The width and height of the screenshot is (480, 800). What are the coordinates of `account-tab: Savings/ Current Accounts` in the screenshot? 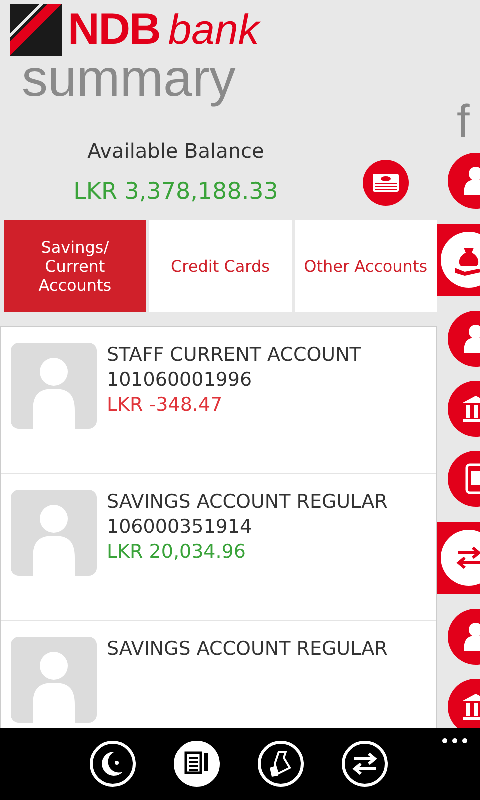 It's located at (75, 266).